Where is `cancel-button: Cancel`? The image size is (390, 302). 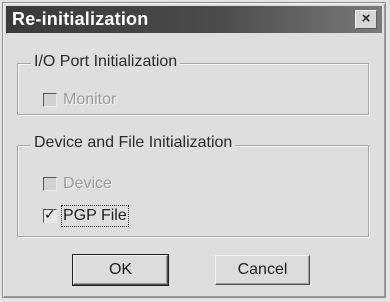
cancel-button: Cancel is located at coordinates (262, 270).